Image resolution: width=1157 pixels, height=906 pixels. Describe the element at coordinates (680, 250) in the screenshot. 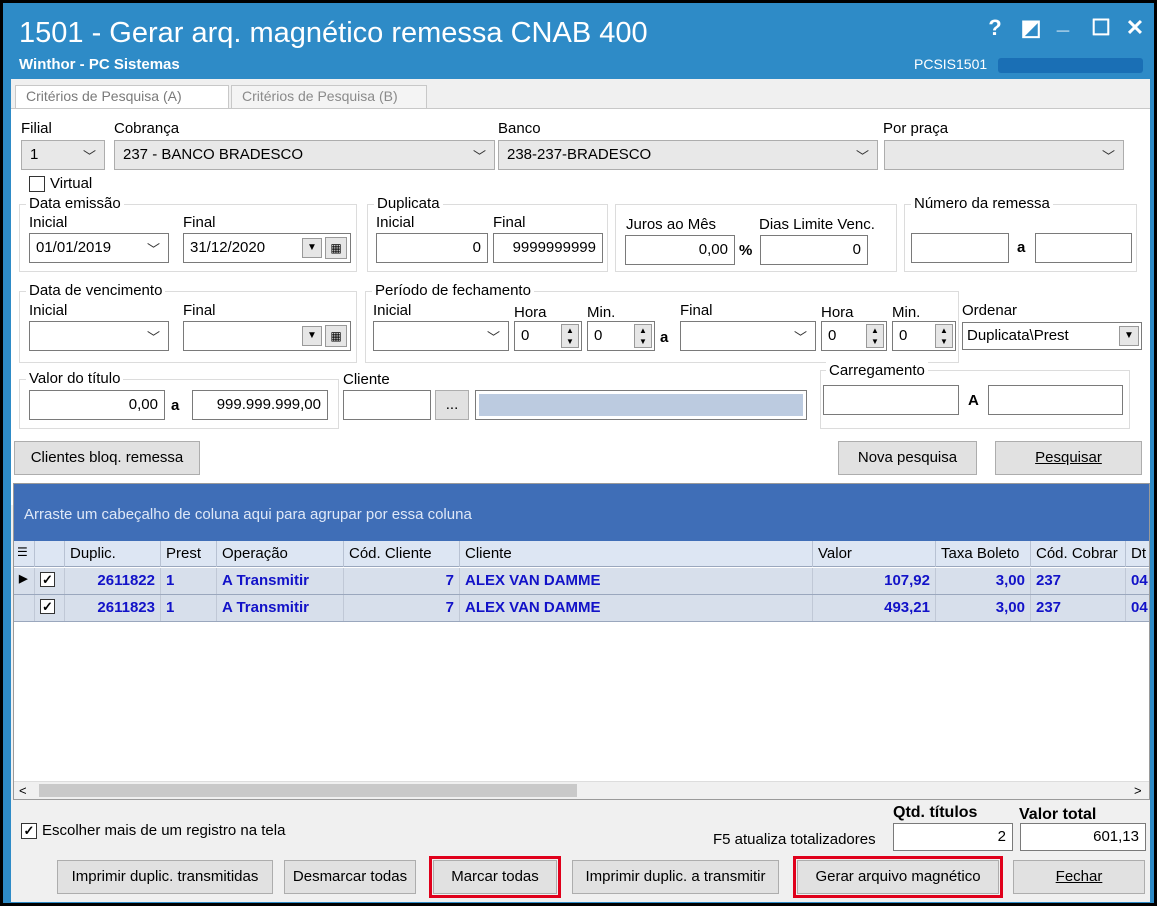

I see `juros-input: 0,00` at that location.